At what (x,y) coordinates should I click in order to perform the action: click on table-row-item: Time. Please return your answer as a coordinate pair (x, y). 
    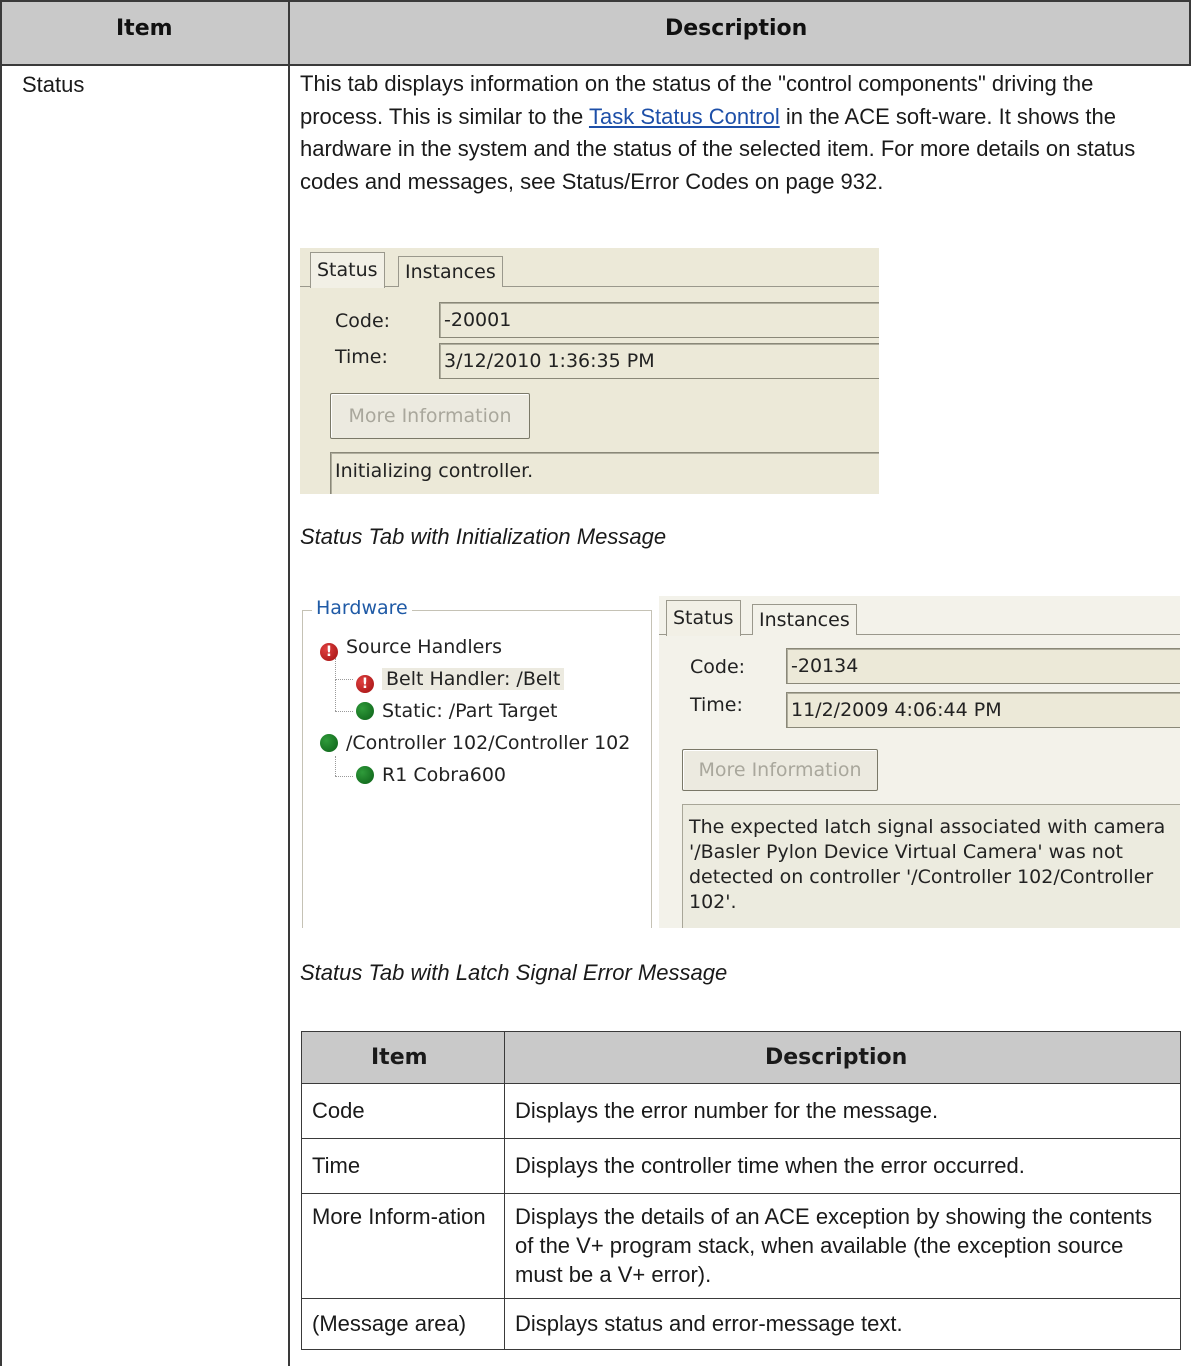
    Looking at the image, I should click on (336, 1165).